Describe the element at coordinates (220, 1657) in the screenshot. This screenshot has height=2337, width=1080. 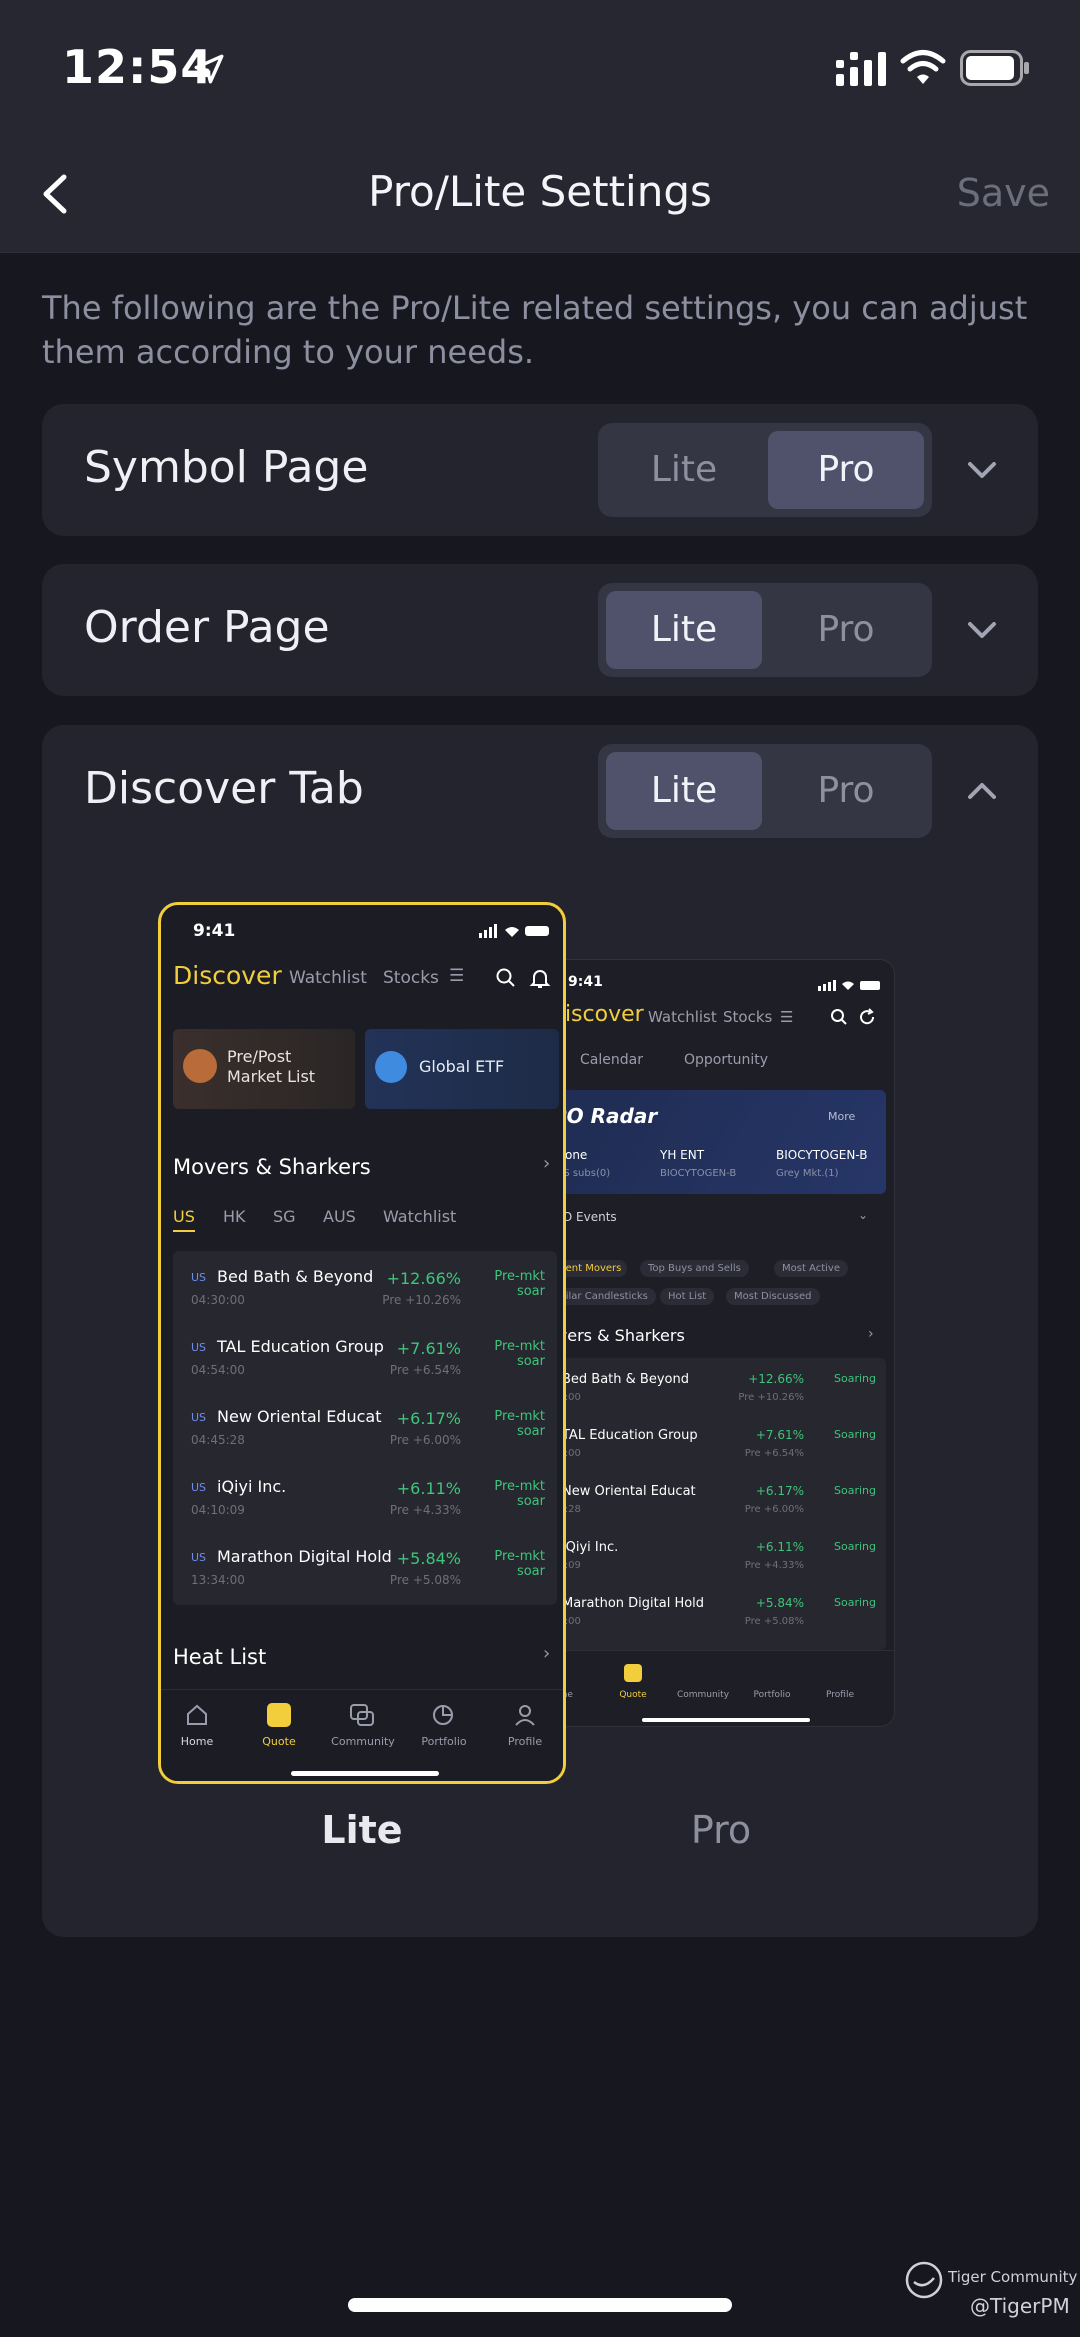
I see `heat-list-title: Heat List` at that location.